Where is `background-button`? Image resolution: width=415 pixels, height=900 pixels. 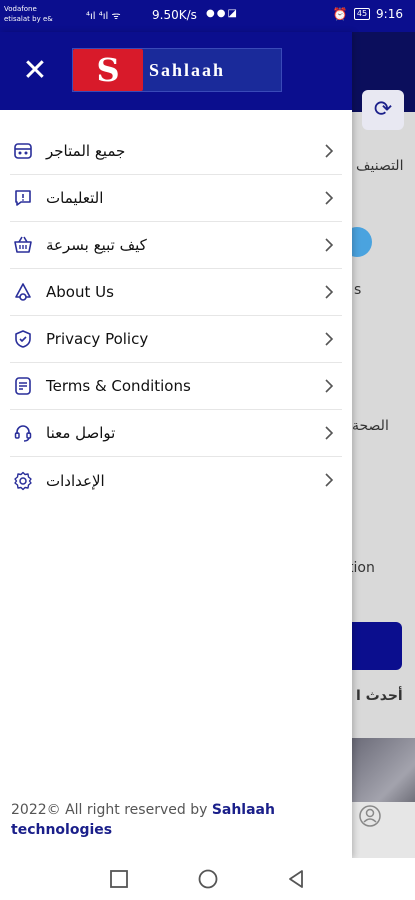
background-button is located at coordinates (377, 646).